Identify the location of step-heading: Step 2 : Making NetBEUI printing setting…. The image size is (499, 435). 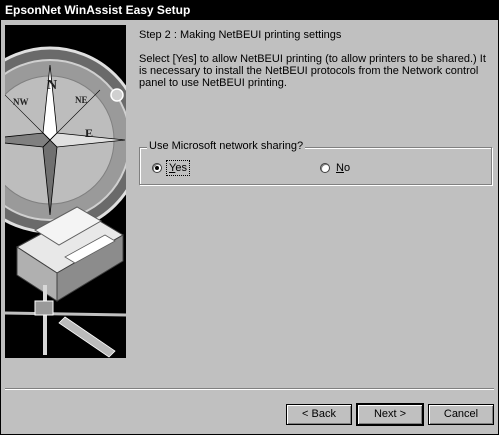
(240, 35).